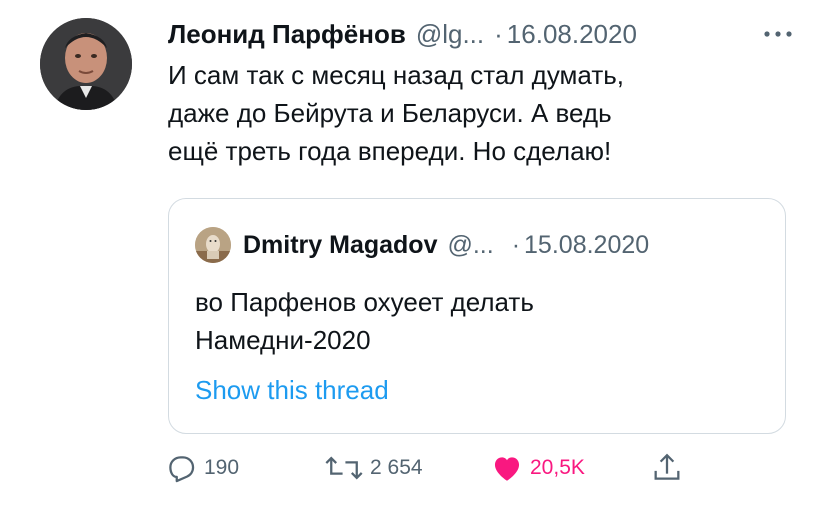 Image resolution: width=828 pixels, height=518 pixels. What do you see at coordinates (444, 468) in the screenshot?
I see `tweet-actions: 190 2 654 20,5K` at bounding box center [444, 468].